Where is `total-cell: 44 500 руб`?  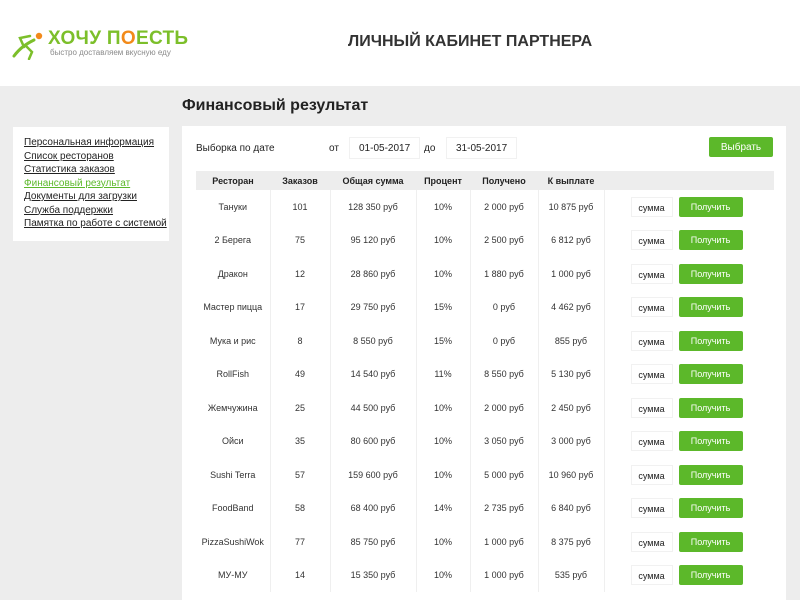 total-cell: 44 500 руб is located at coordinates (373, 408).